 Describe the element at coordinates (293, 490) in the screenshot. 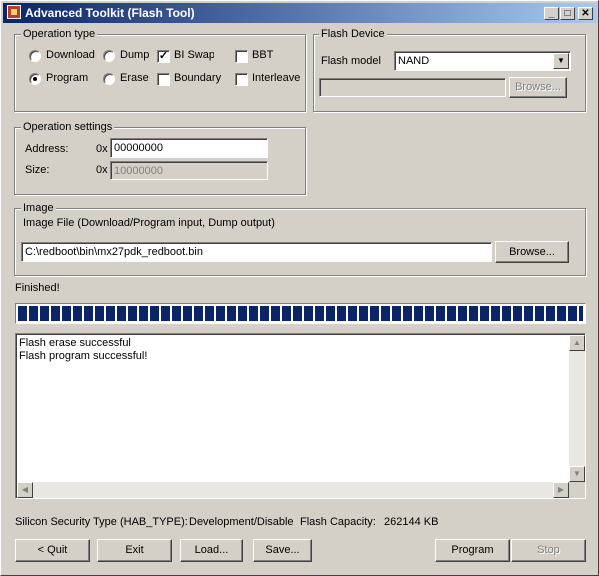

I see `horizontal-scrollbar` at that location.